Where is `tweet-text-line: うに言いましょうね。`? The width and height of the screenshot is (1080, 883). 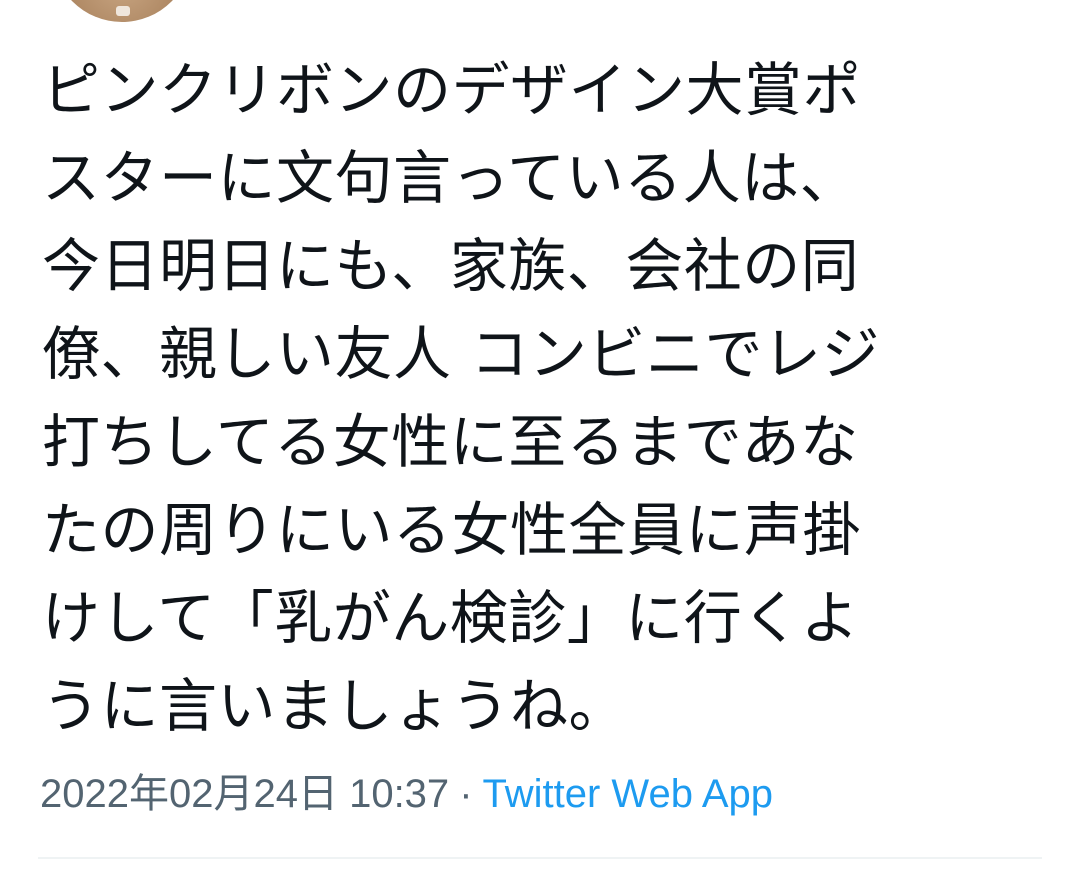
tweet-text-line: うに言いましょうね。 is located at coordinates (335, 706).